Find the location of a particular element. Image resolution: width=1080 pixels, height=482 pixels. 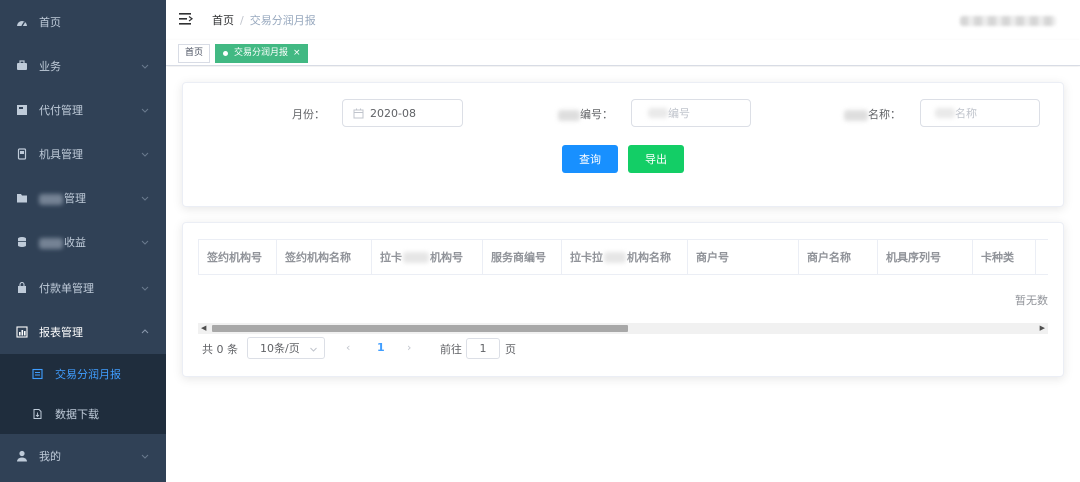

sidebar-item-label: 业务 is located at coordinates (50, 66).